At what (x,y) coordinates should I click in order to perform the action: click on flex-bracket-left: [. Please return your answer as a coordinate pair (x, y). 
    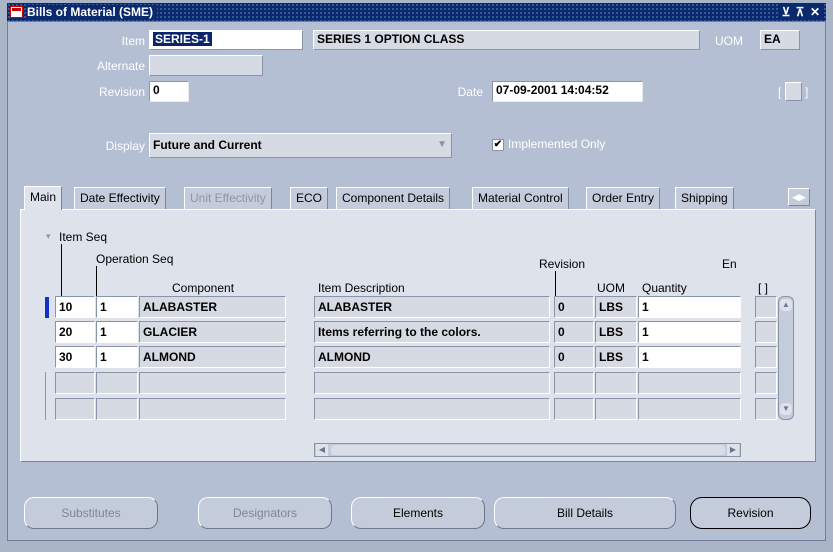
    Looking at the image, I should click on (780, 92).